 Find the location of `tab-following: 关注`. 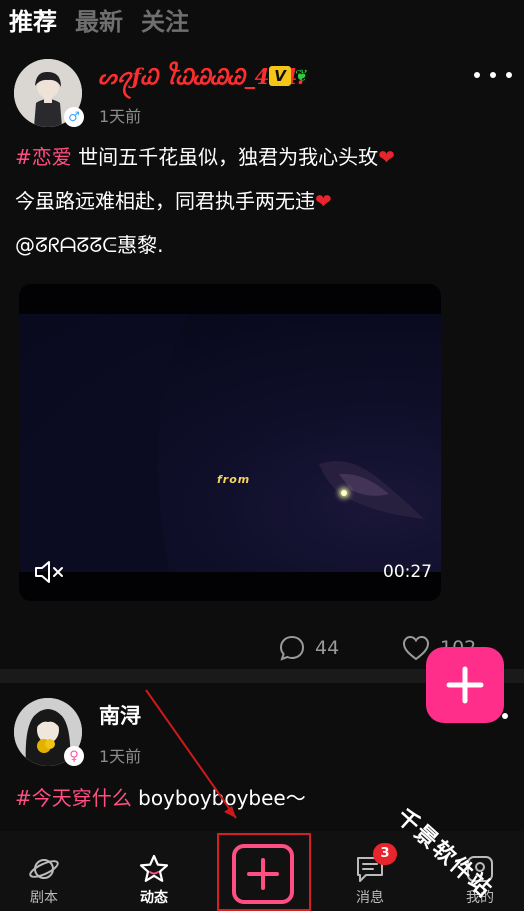

tab-following: 关注 is located at coordinates (165, 22).